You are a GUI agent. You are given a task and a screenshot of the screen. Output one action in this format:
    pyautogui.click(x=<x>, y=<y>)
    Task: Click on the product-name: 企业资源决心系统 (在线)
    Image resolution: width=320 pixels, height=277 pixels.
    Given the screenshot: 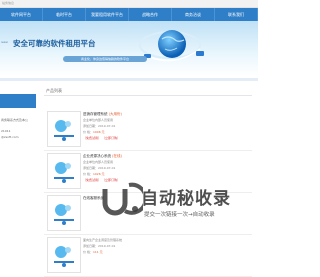 What is the action you would take?
    pyautogui.click(x=102, y=156)
    